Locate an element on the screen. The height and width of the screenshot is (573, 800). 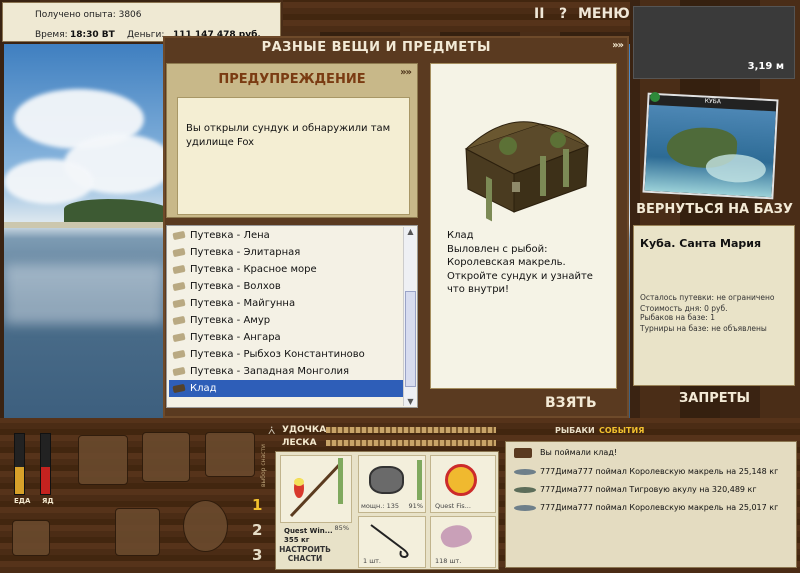
reel-percent: 91% is located at coordinates (415, 506).